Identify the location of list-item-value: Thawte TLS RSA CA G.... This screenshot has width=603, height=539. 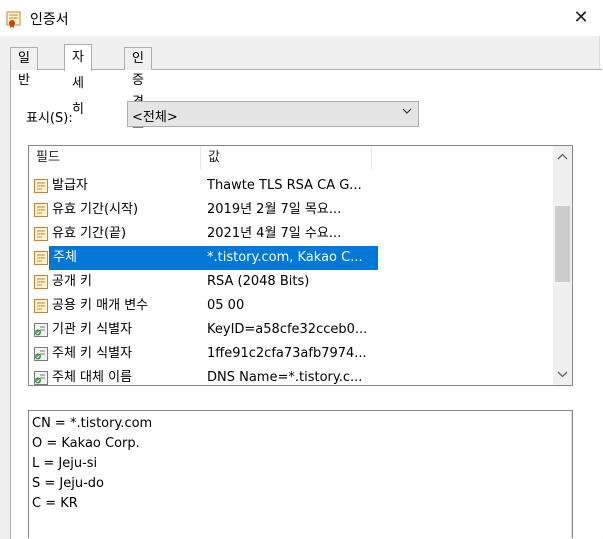
(284, 185).